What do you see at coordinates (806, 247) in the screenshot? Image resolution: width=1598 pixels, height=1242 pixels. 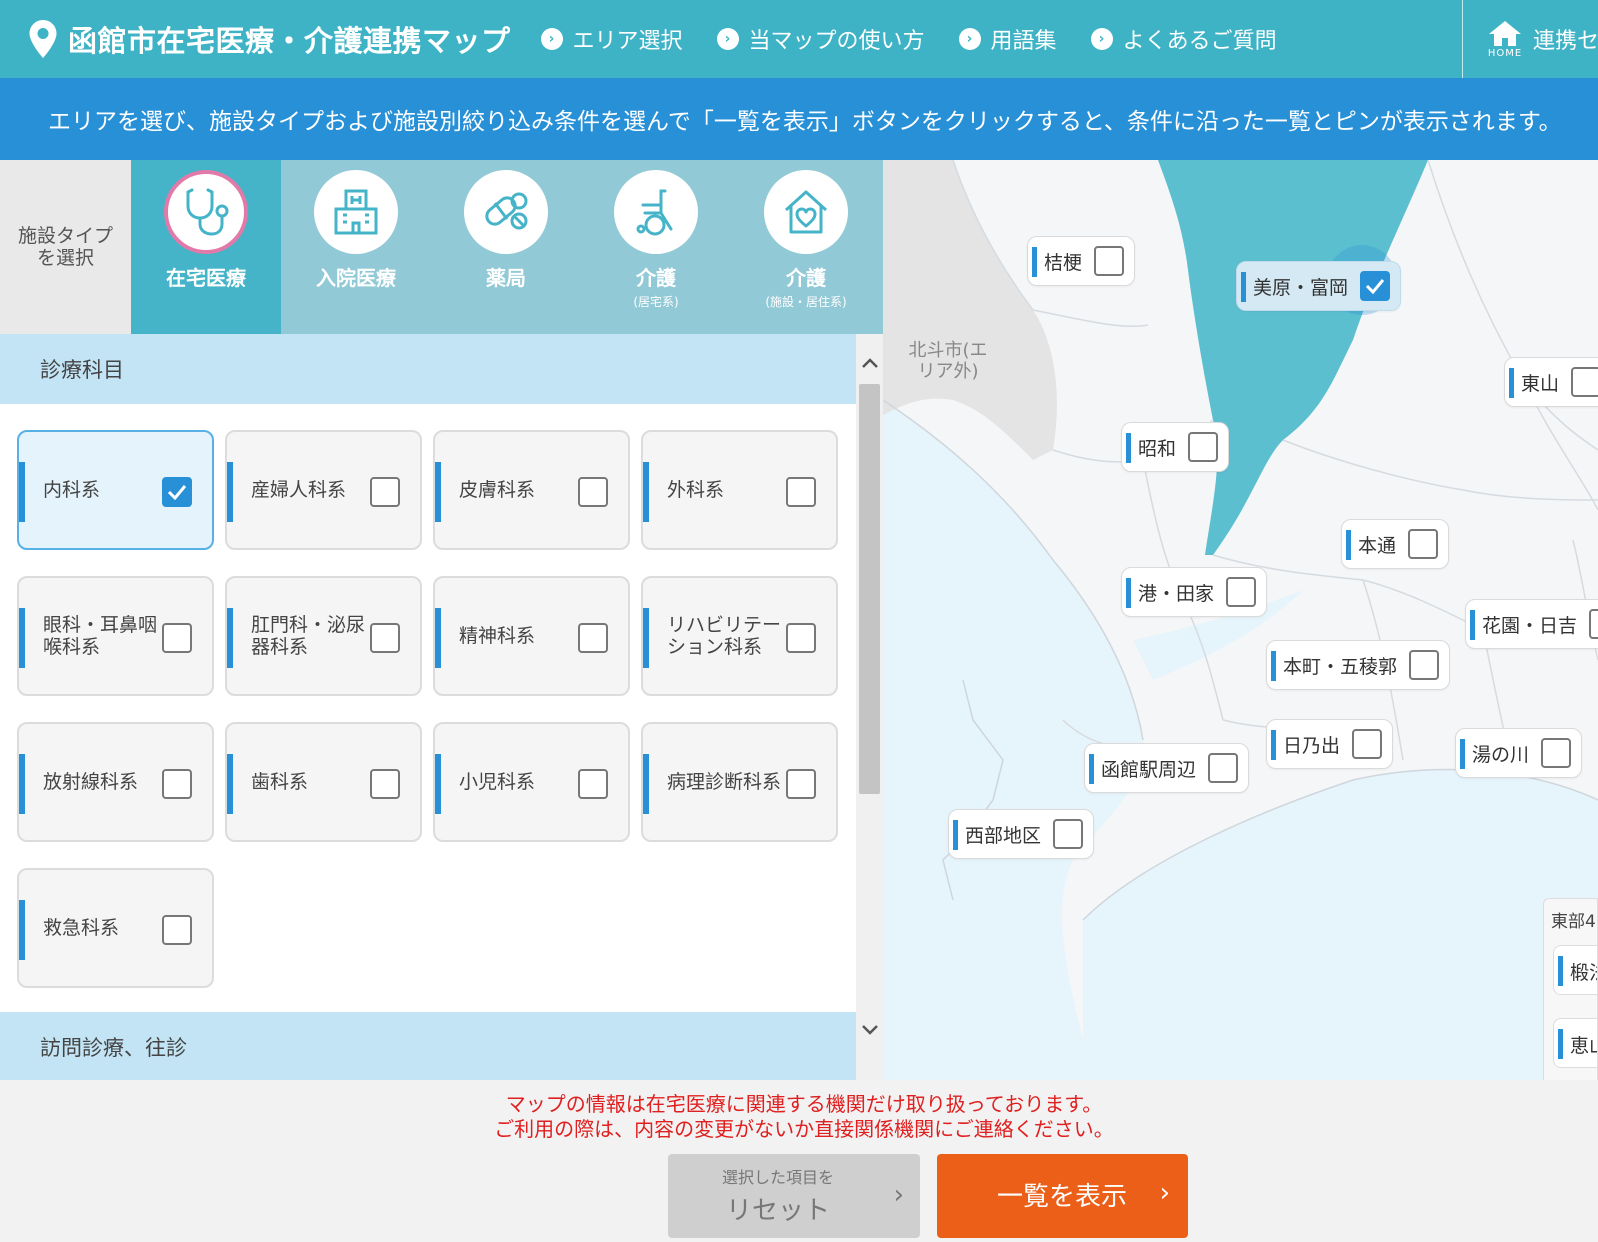 I see `tab-care-facility: 介護 (施設・居住系)` at bounding box center [806, 247].